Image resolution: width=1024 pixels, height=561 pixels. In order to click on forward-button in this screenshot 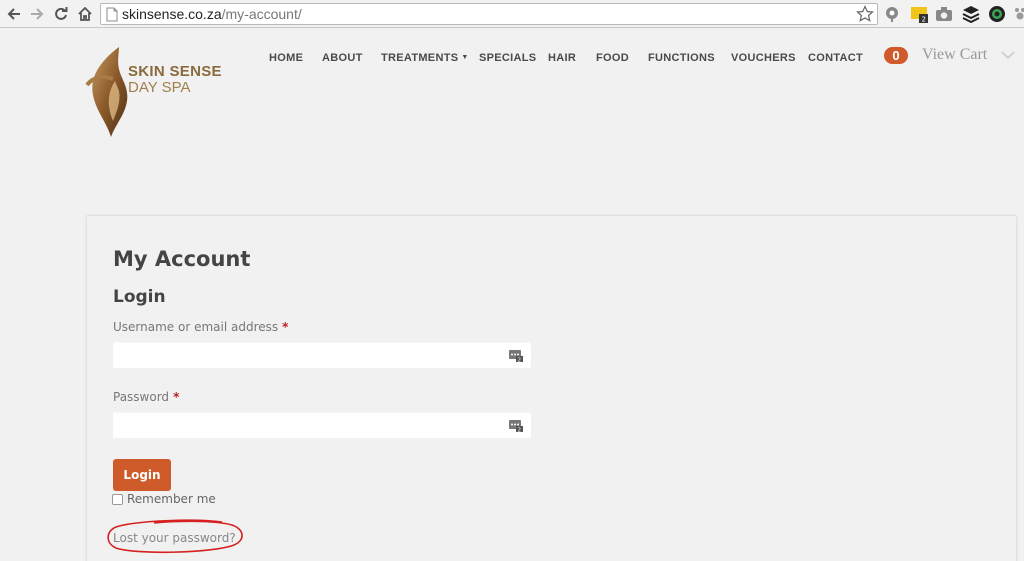, I will do `click(37, 14)`.